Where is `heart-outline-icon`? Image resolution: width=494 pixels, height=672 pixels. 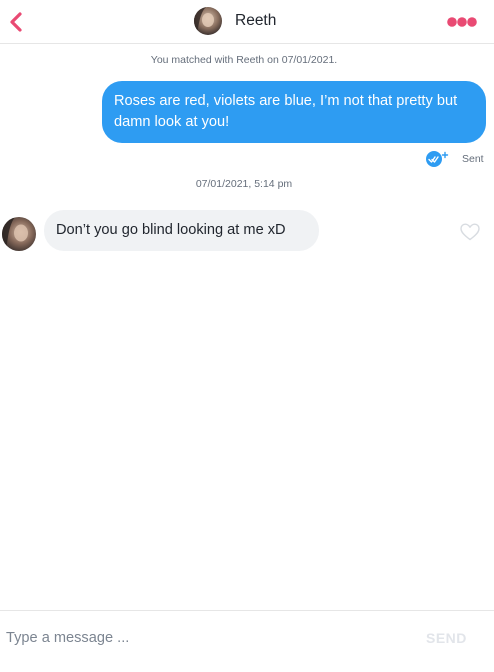 heart-outline-icon is located at coordinates (470, 232).